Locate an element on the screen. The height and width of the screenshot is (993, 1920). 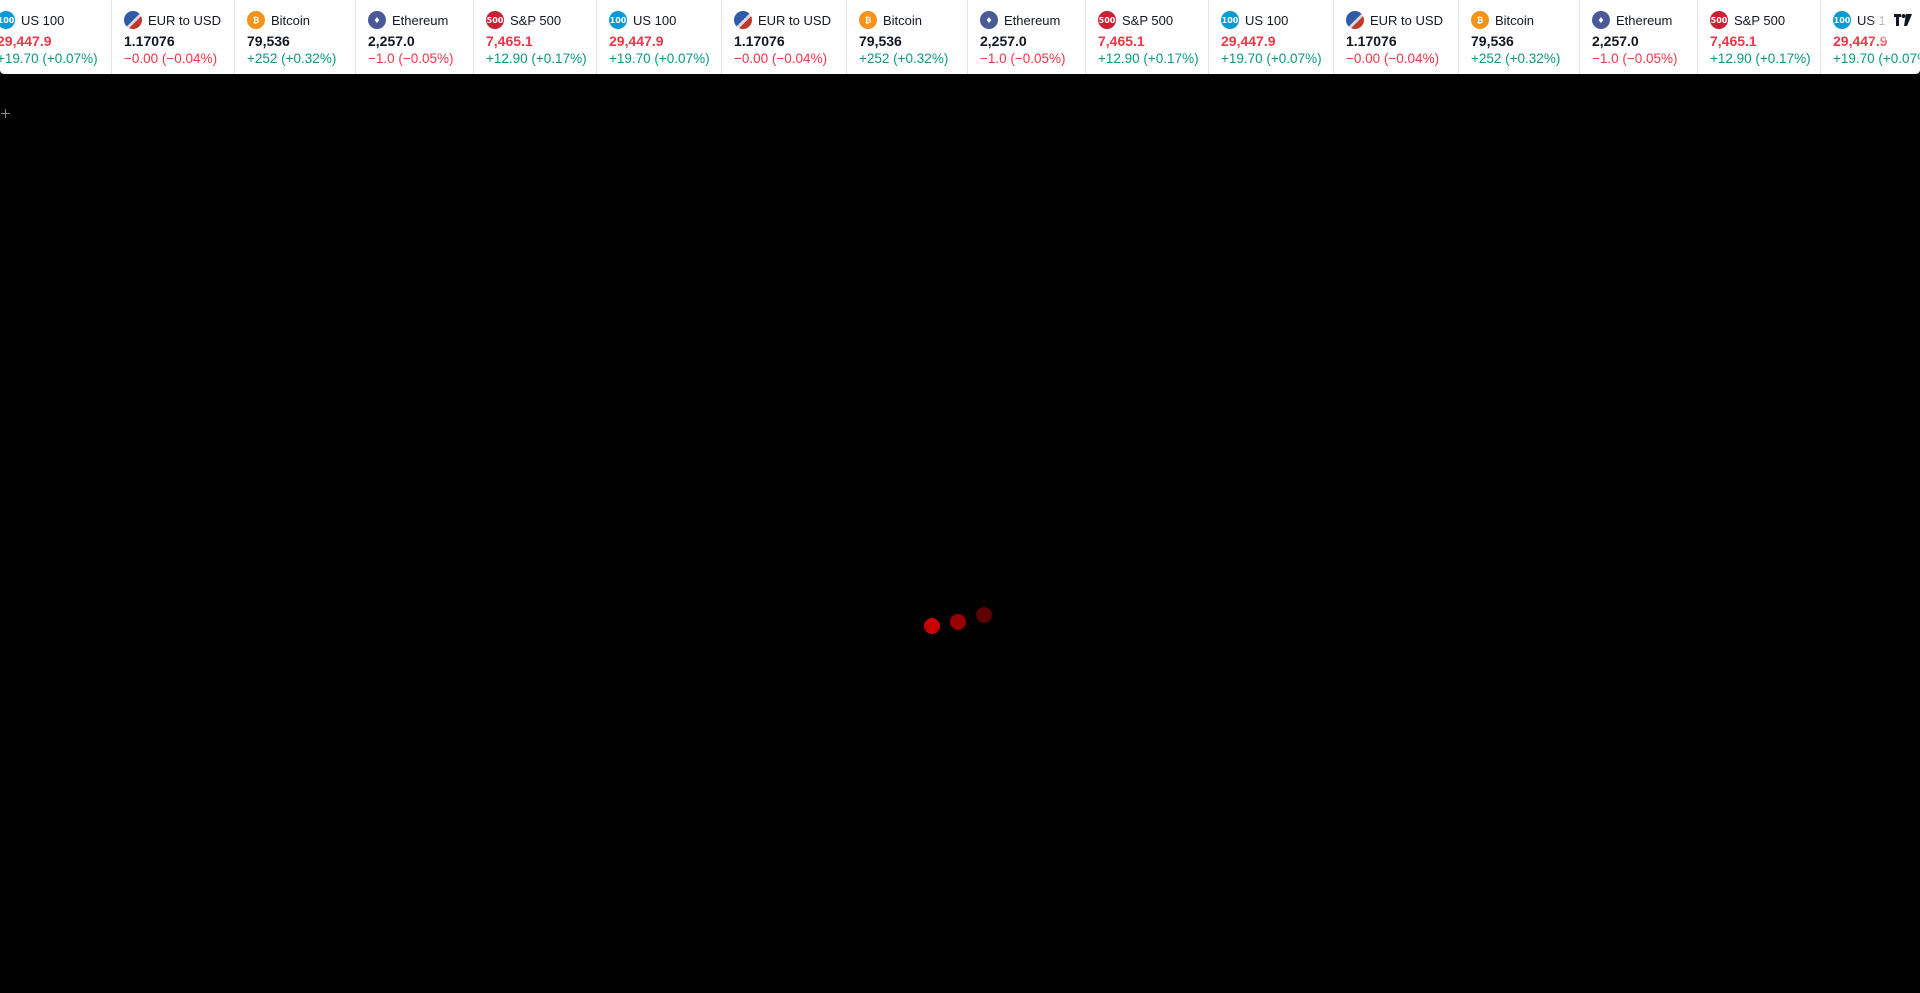
crosshair-cursor-icon is located at coordinates (5, 113).